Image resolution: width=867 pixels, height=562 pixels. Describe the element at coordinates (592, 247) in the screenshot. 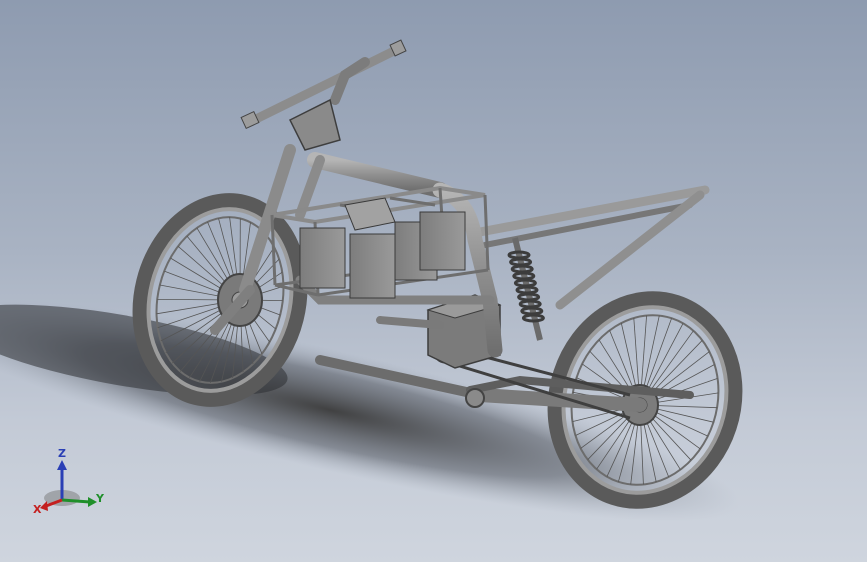

I see `rear-subframe` at that location.